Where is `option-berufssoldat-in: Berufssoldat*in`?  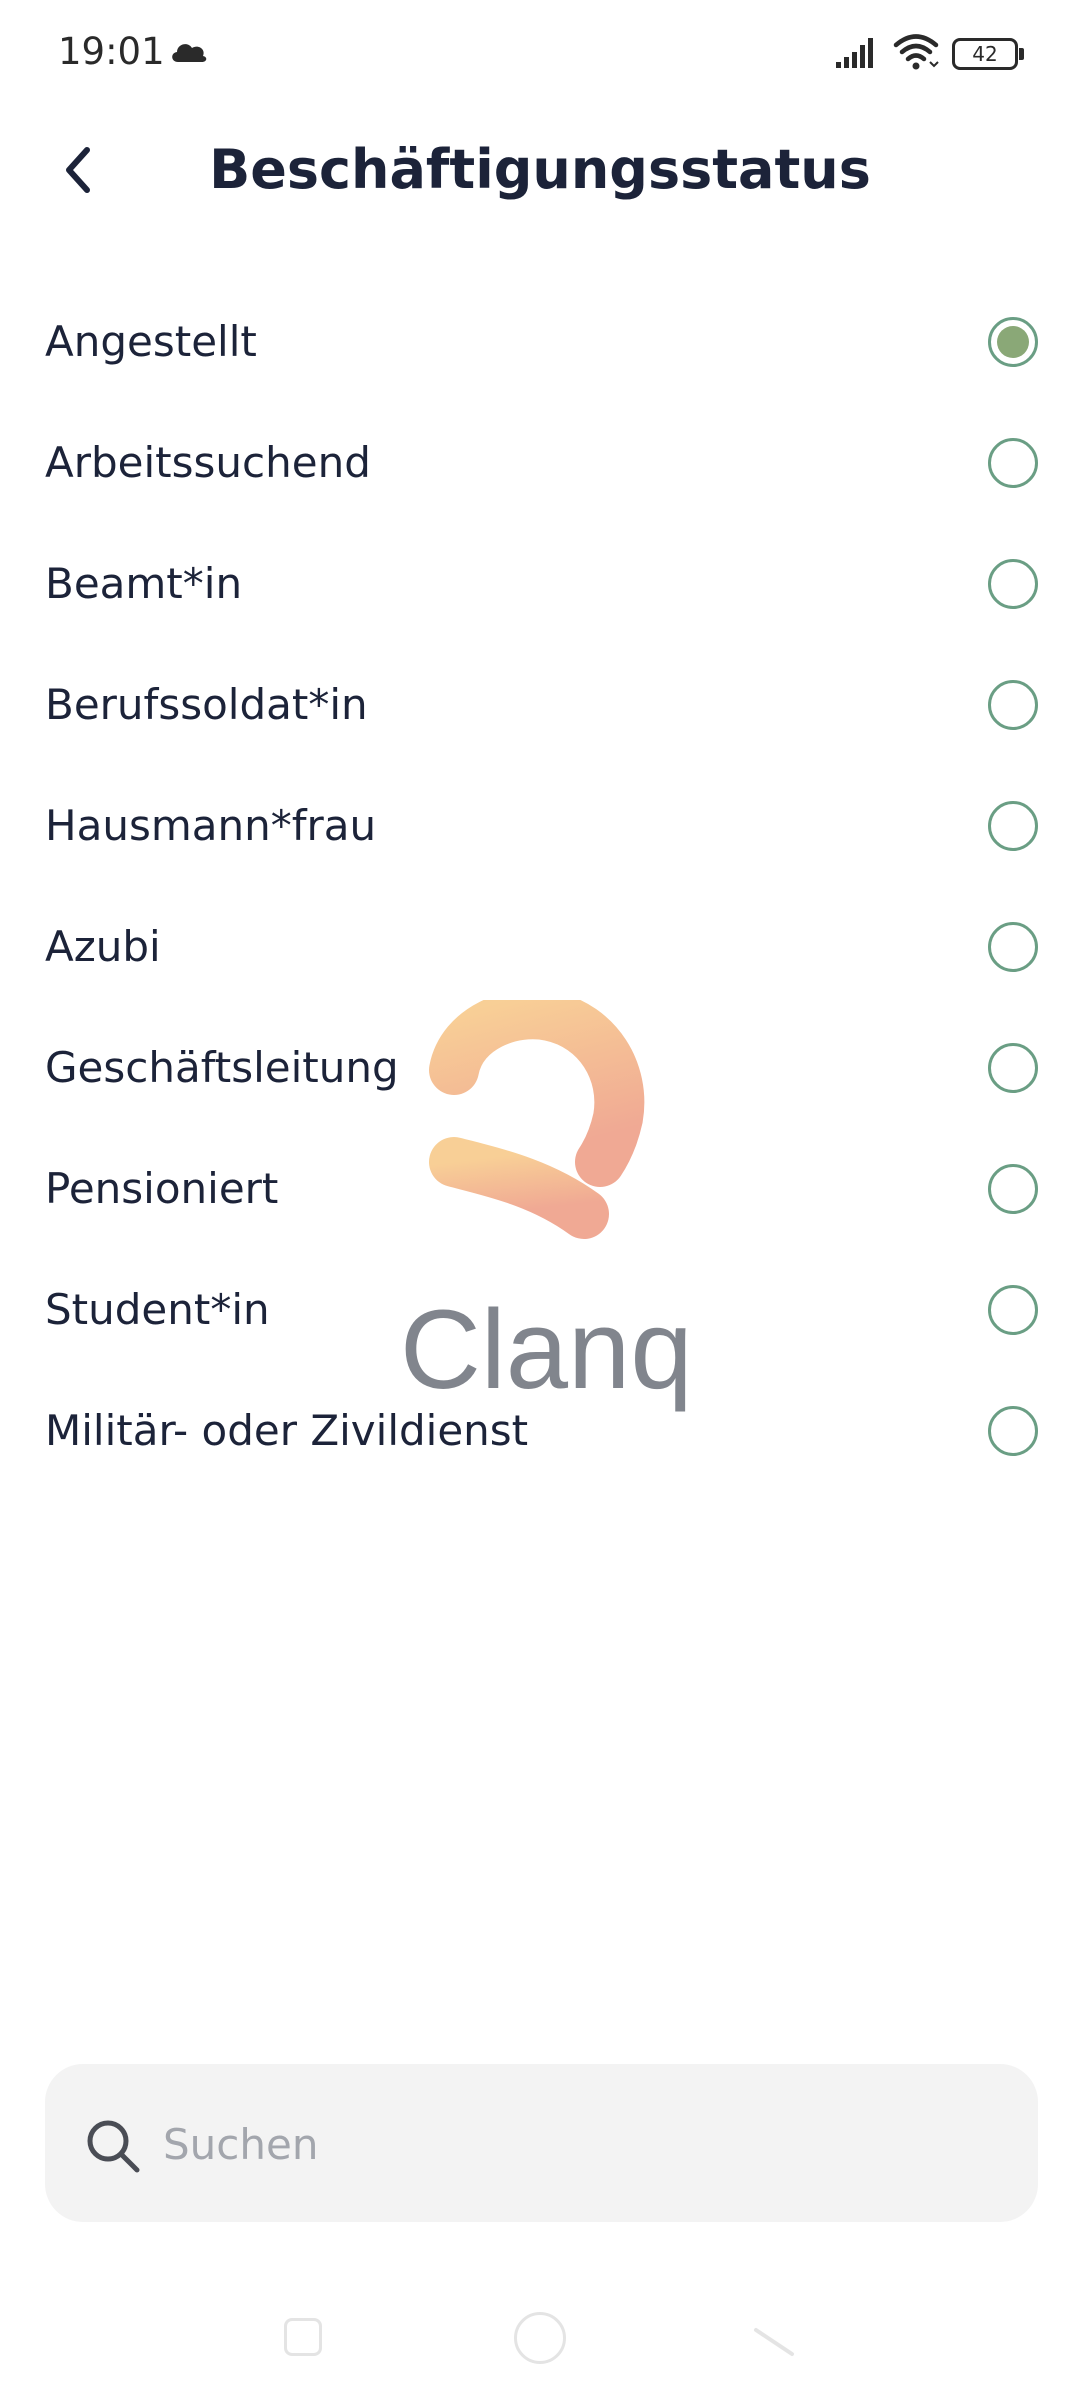
option-berufssoldat-in: Berufssoldat*in is located at coordinates (540, 704).